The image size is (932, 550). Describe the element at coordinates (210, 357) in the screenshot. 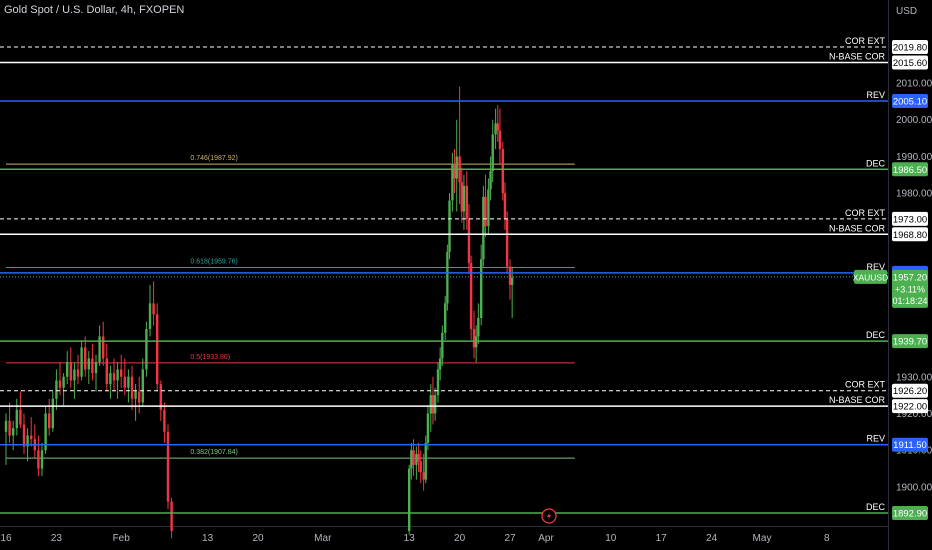

I see `fib-label: 0.5(1933.80)` at that location.